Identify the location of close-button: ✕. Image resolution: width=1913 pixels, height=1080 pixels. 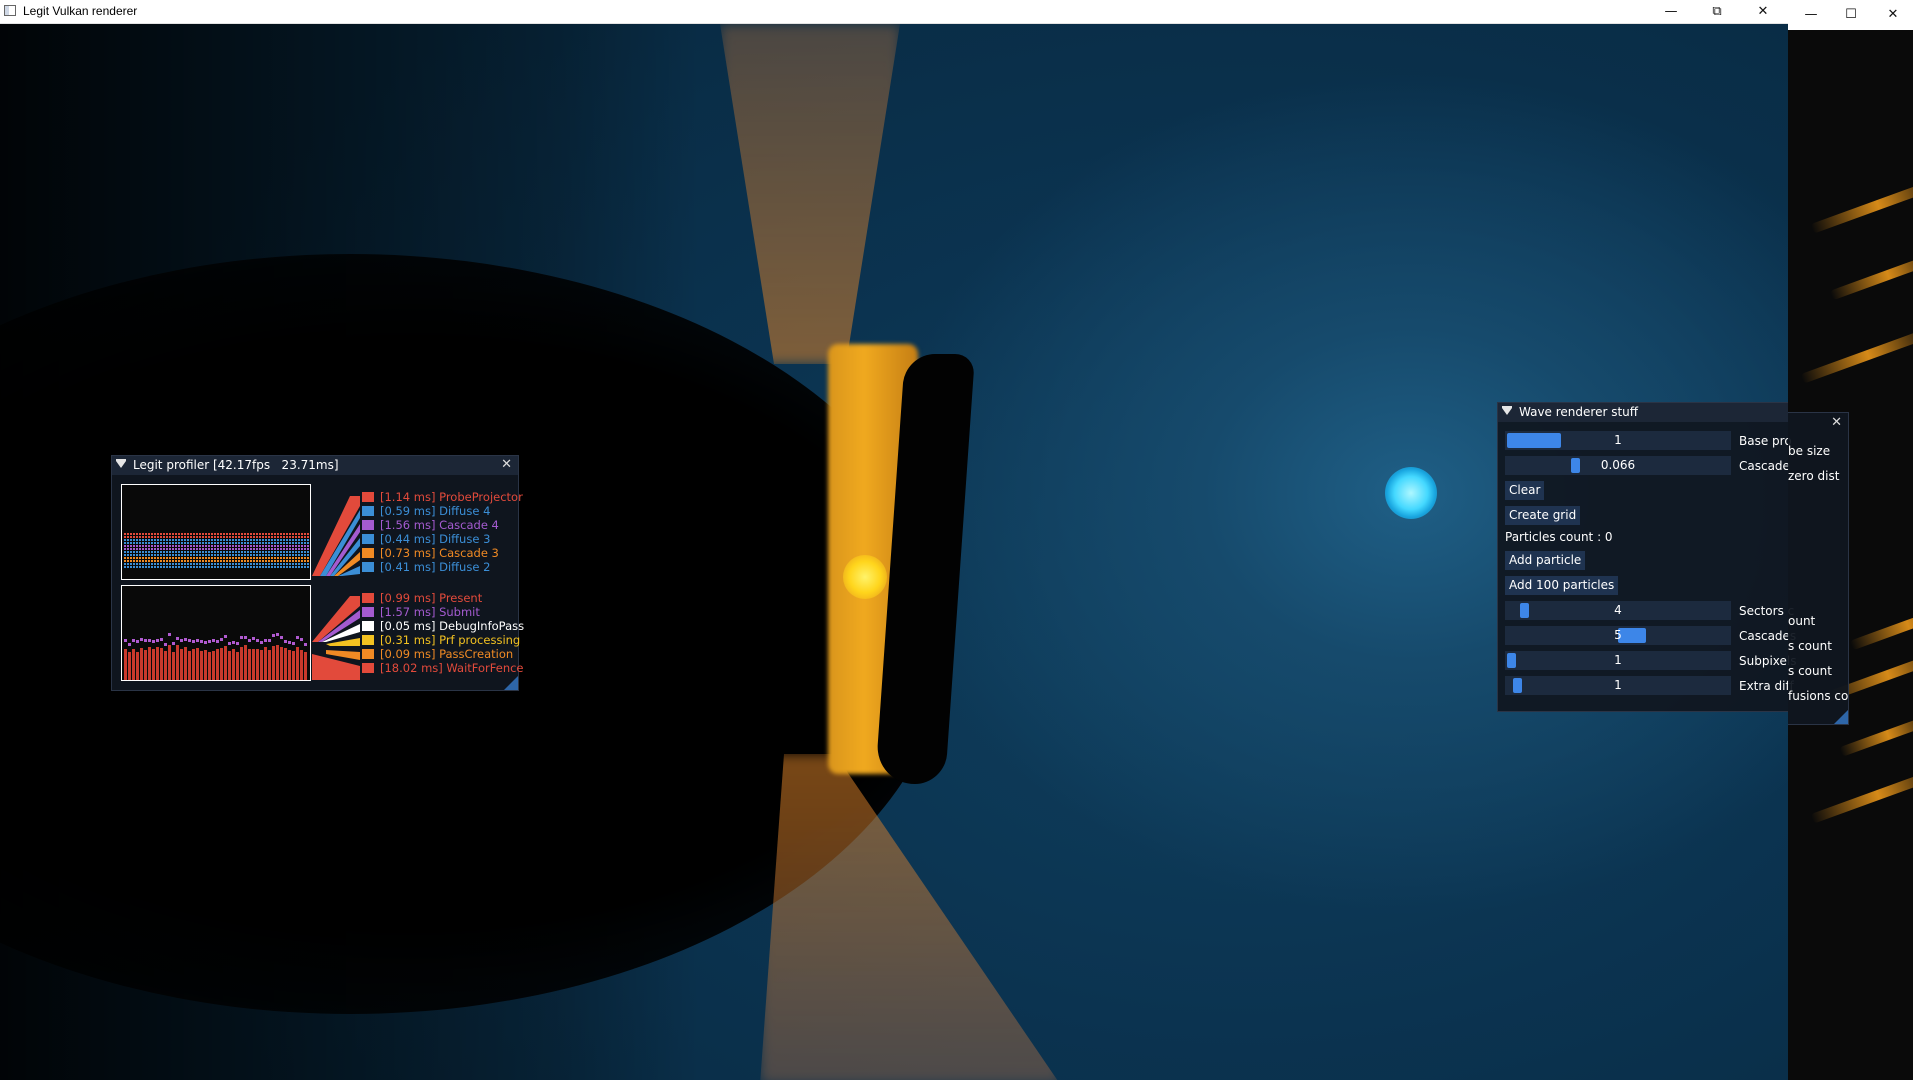
(1763, 11).